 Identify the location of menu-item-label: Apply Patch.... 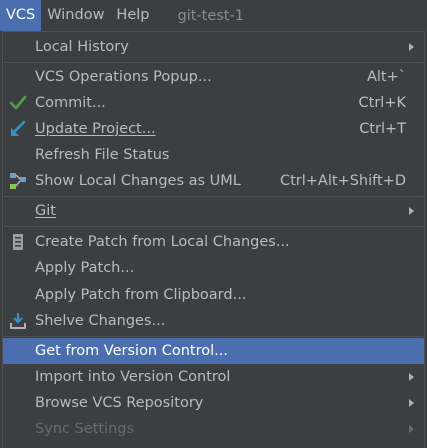
(85, 268).